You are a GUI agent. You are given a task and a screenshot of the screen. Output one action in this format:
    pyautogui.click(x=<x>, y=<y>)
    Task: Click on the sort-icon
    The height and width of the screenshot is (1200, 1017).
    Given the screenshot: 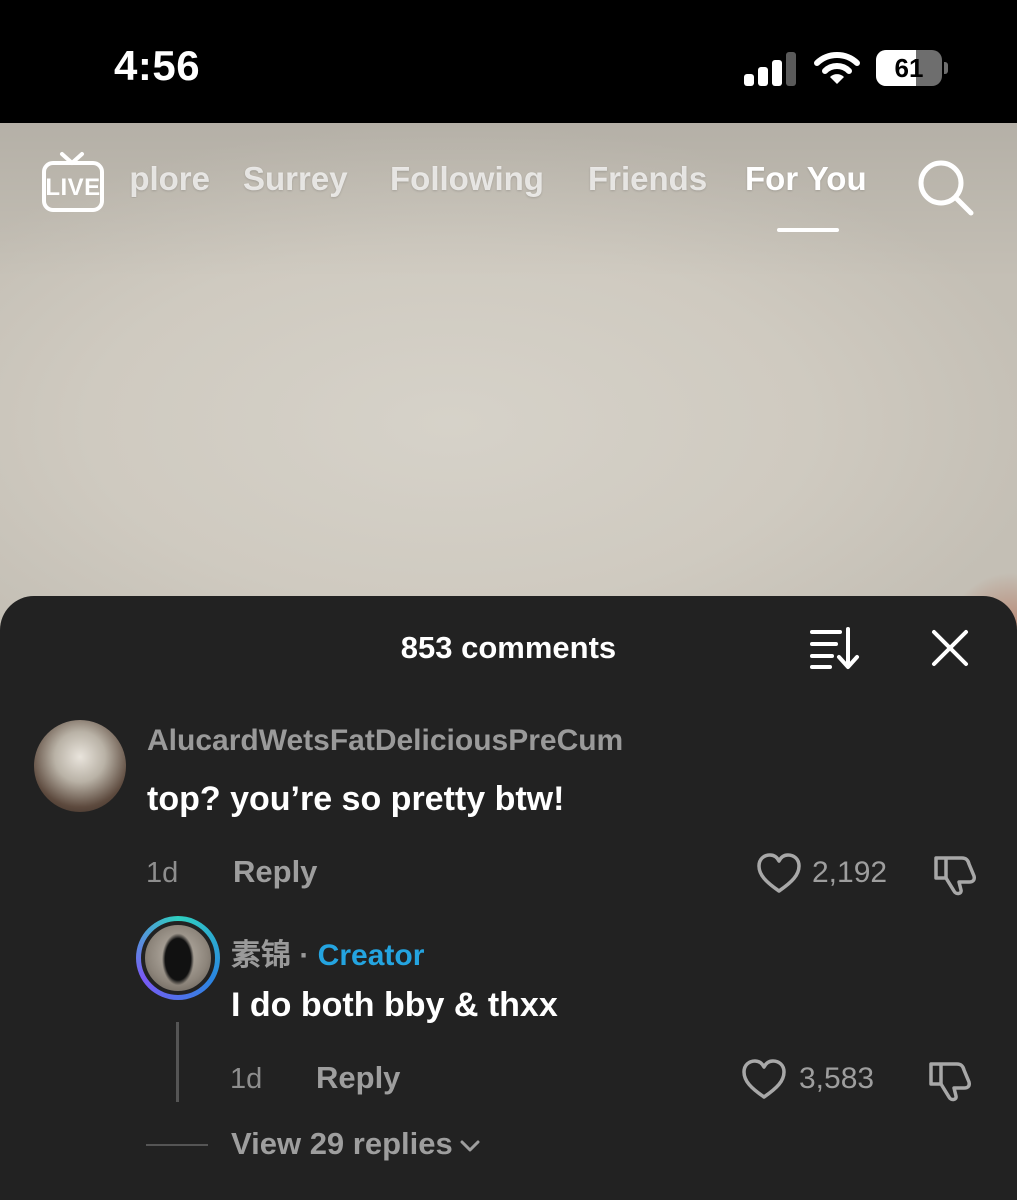 What is the action you would take?
    pyautogui.click(x=836, y=648)
    